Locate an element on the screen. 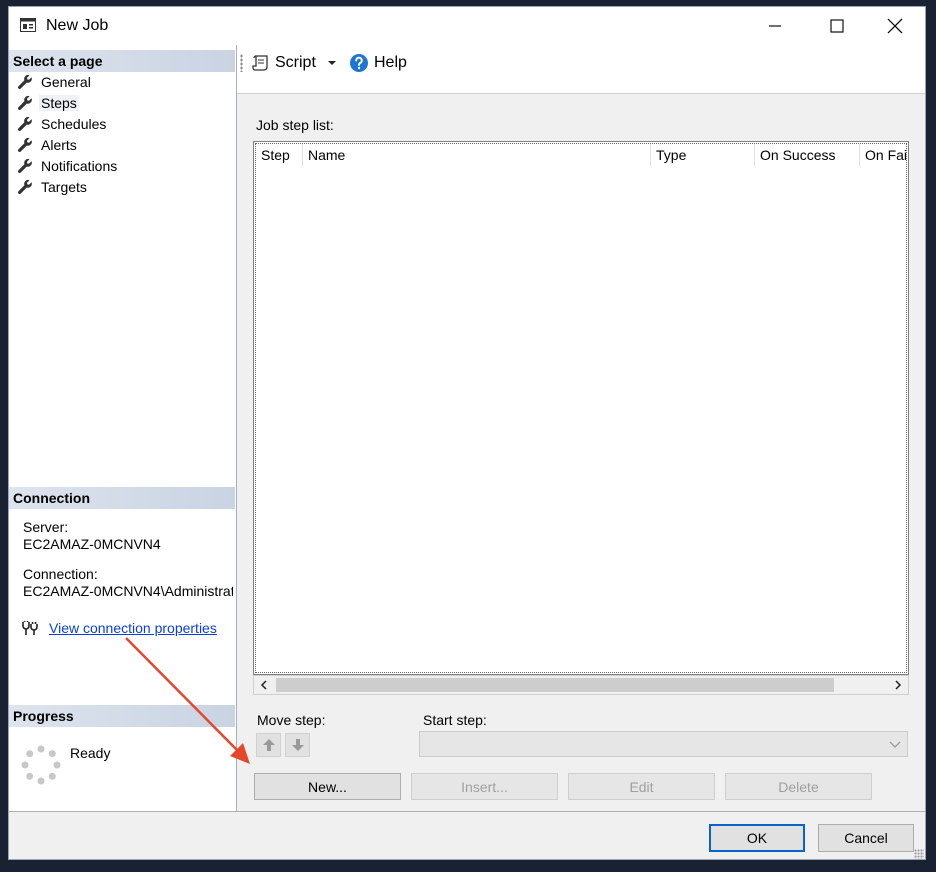 This screenshot has height=872, width=936. edit-step-button: Edit is located at coordinates (641, 786).